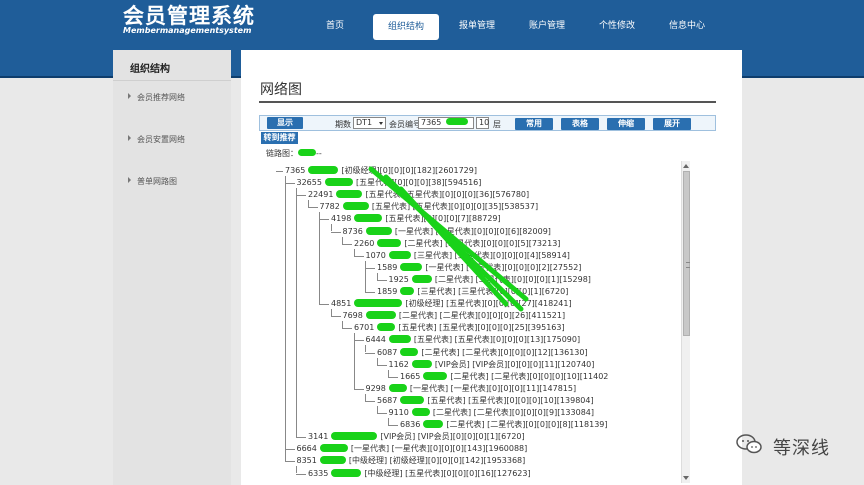  What do you see at coordinates (187, 30) in the screenshot?
I see `app-logo-subtitle: Membermanagementsystem` at bounding box center [187, 30].